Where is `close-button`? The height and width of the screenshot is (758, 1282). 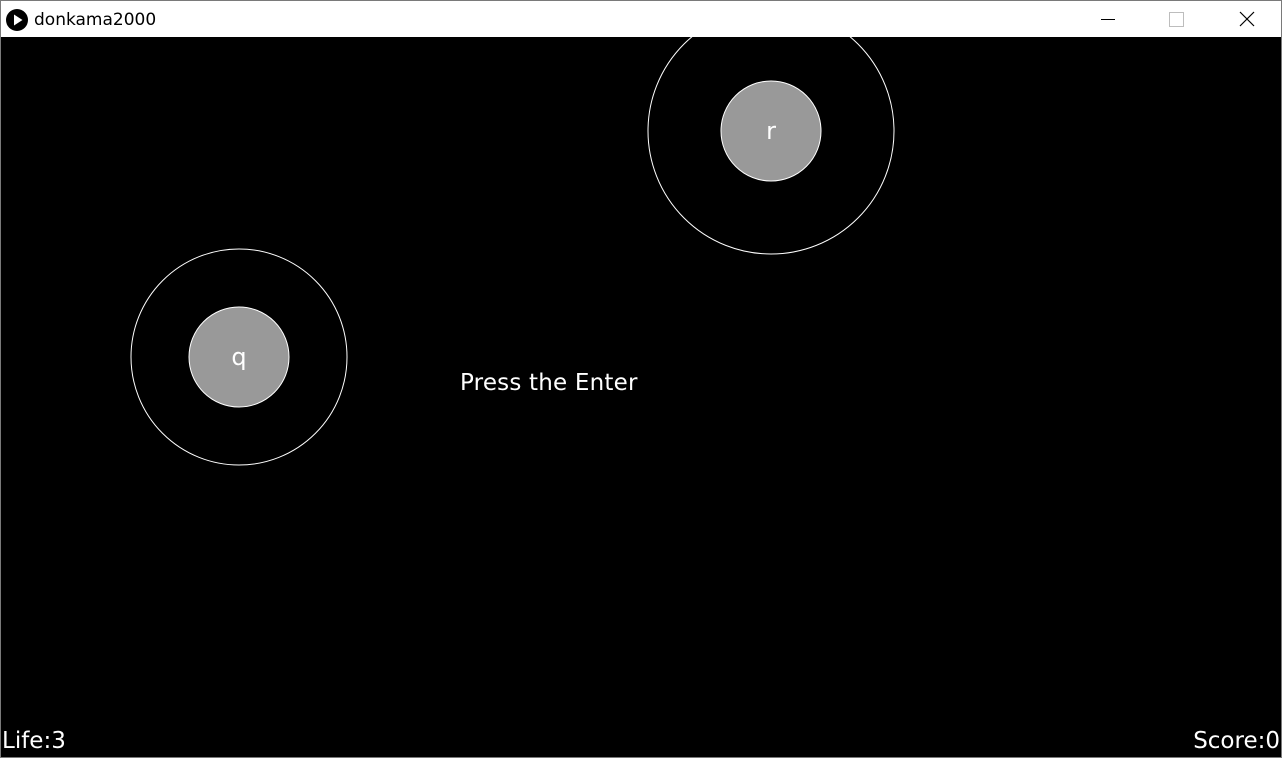
close-button is located at coordinates (1246, 19).